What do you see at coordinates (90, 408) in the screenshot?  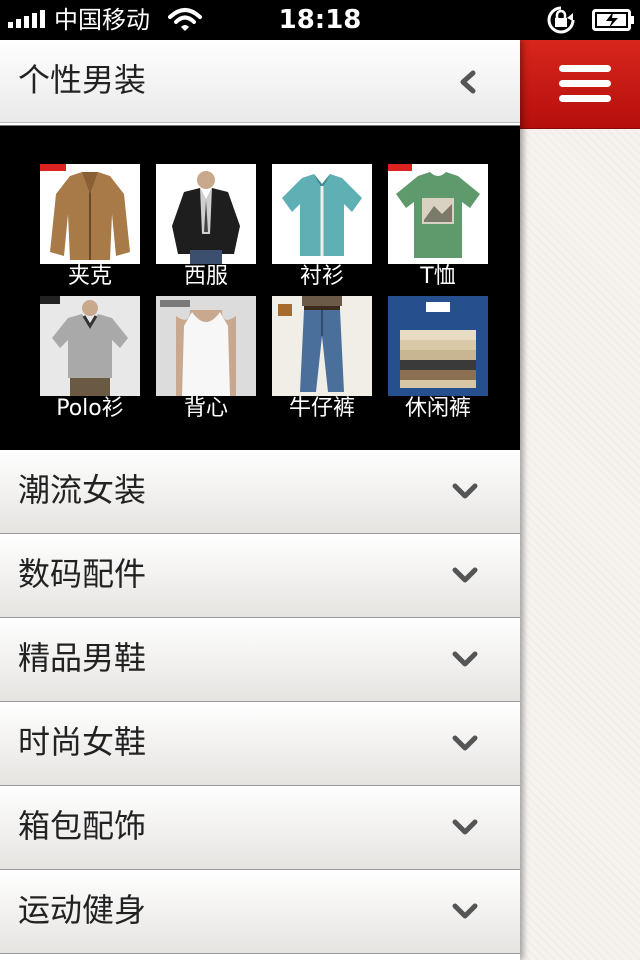 I see `subcategory-label: Polo衫` at bounding box center [90, 408].